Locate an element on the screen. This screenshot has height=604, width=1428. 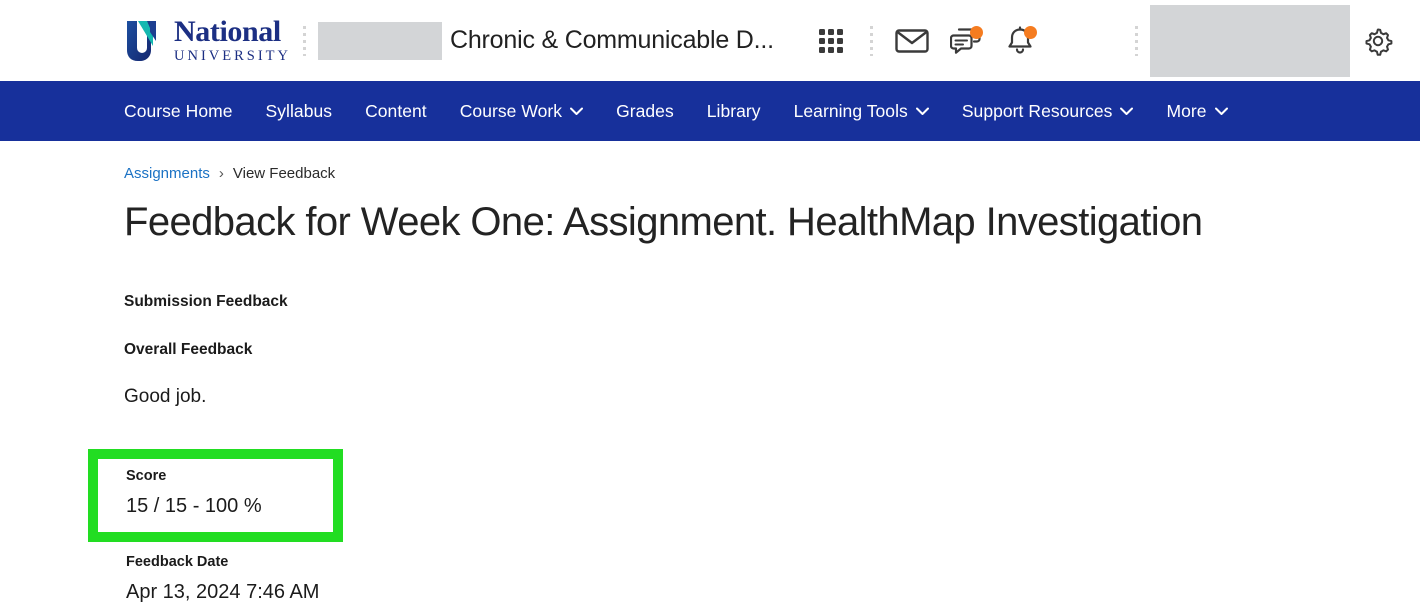
nav-item-library: Library is located at coordinates (734, 111).